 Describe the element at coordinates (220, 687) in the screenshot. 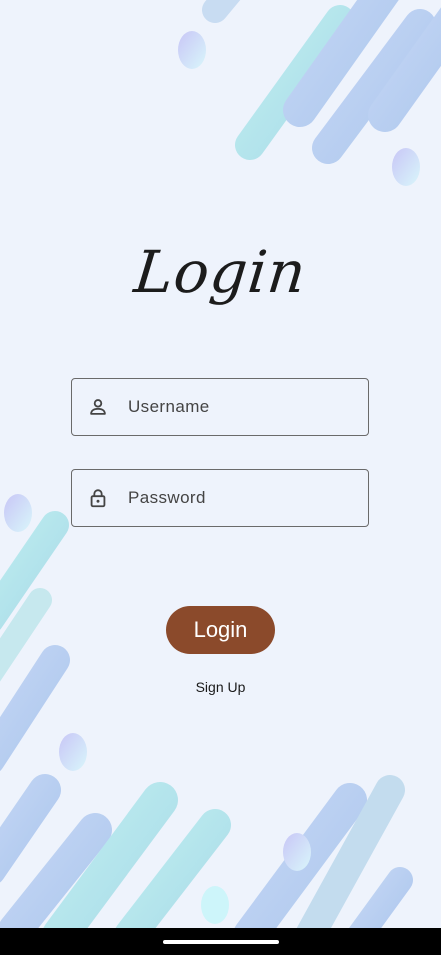

I see `signup-link: Sign Up` at that location.